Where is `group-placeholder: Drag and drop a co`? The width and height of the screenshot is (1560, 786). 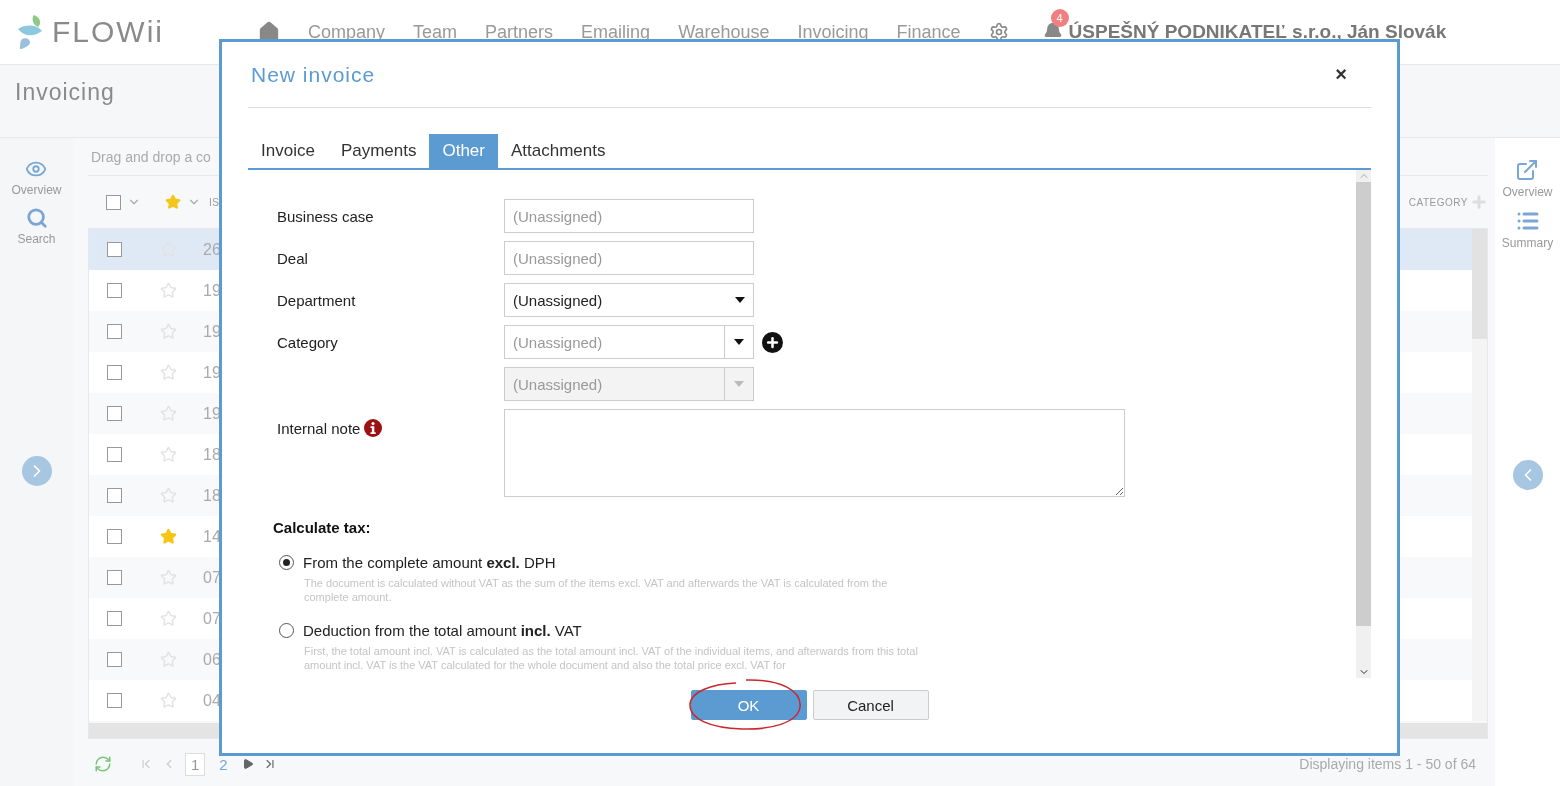 group-placeholder: Drag and drop a co is located at coordinates (151, 156).